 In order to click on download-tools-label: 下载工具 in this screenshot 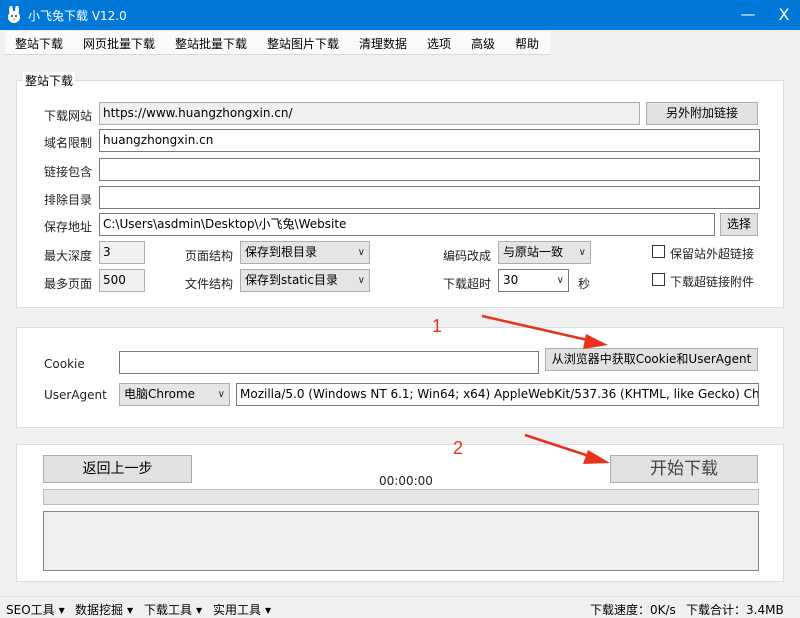, I will do `click(168, 610)`.